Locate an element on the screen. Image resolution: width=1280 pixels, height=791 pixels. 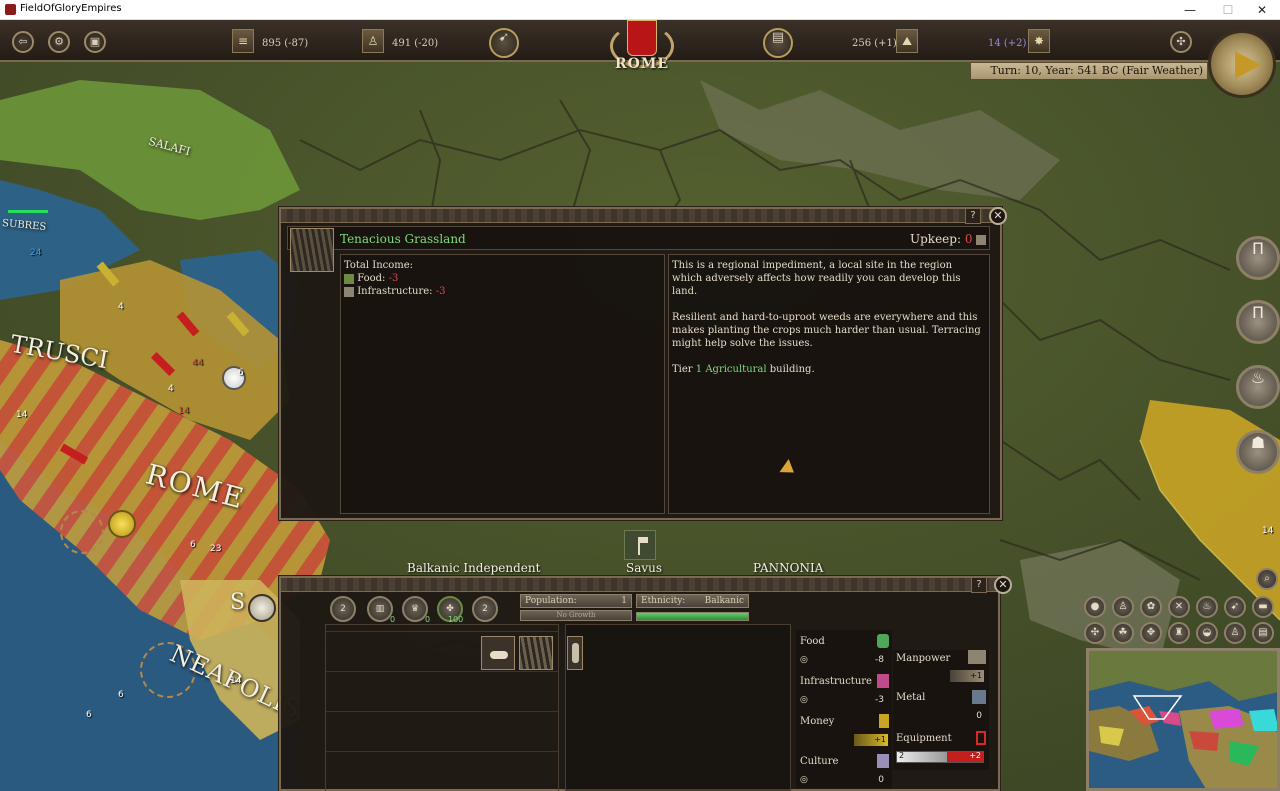
exit-icon: ⇦ is located at coordinates (23, 42).